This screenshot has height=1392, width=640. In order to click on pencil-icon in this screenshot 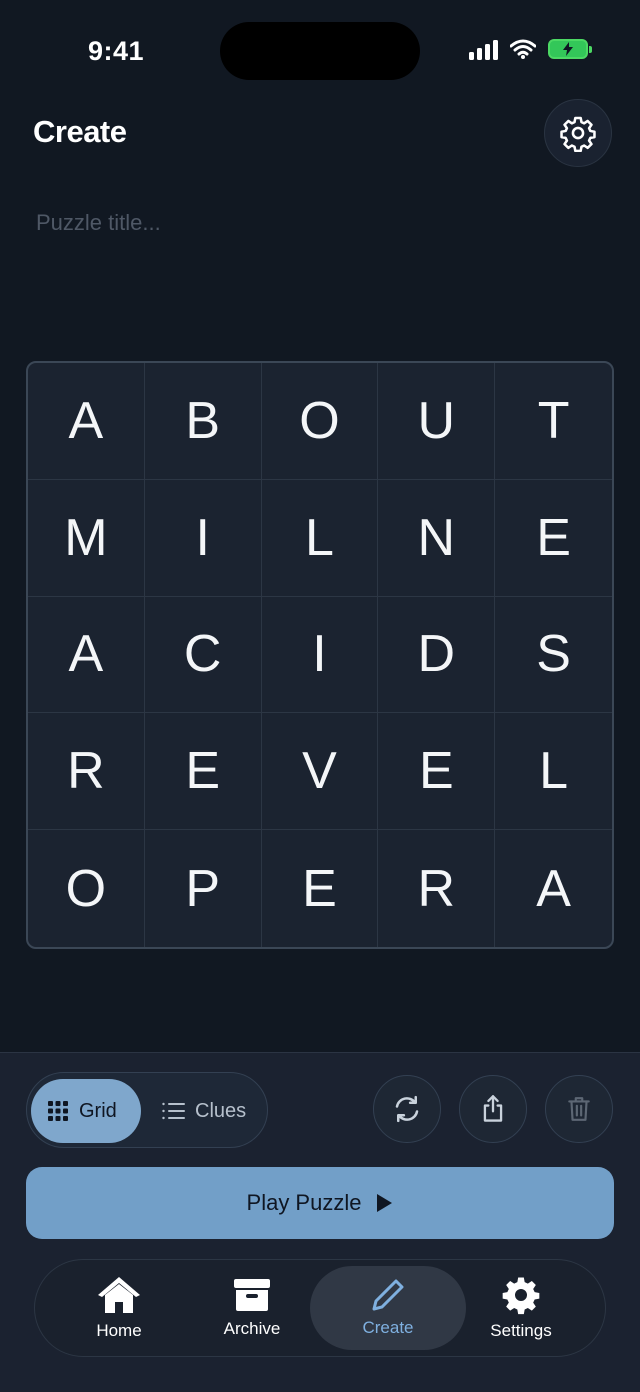, I will do `click(388, 1295)`.